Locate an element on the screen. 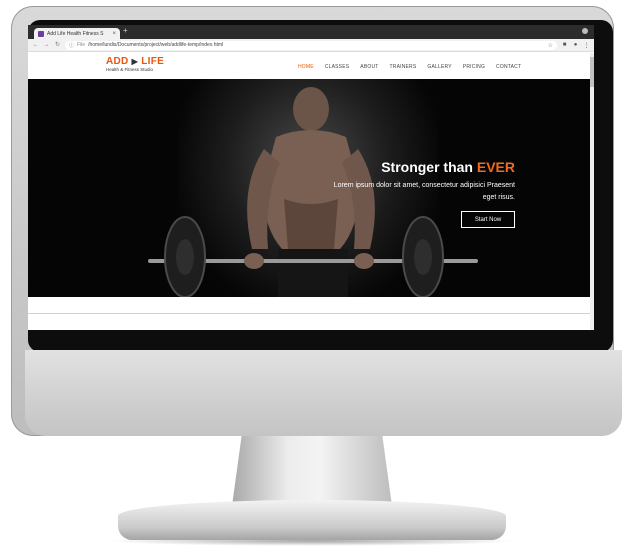 This screenshot has height=554, width=625. info-icon: ⓘ is located at coordinates (71, 45).